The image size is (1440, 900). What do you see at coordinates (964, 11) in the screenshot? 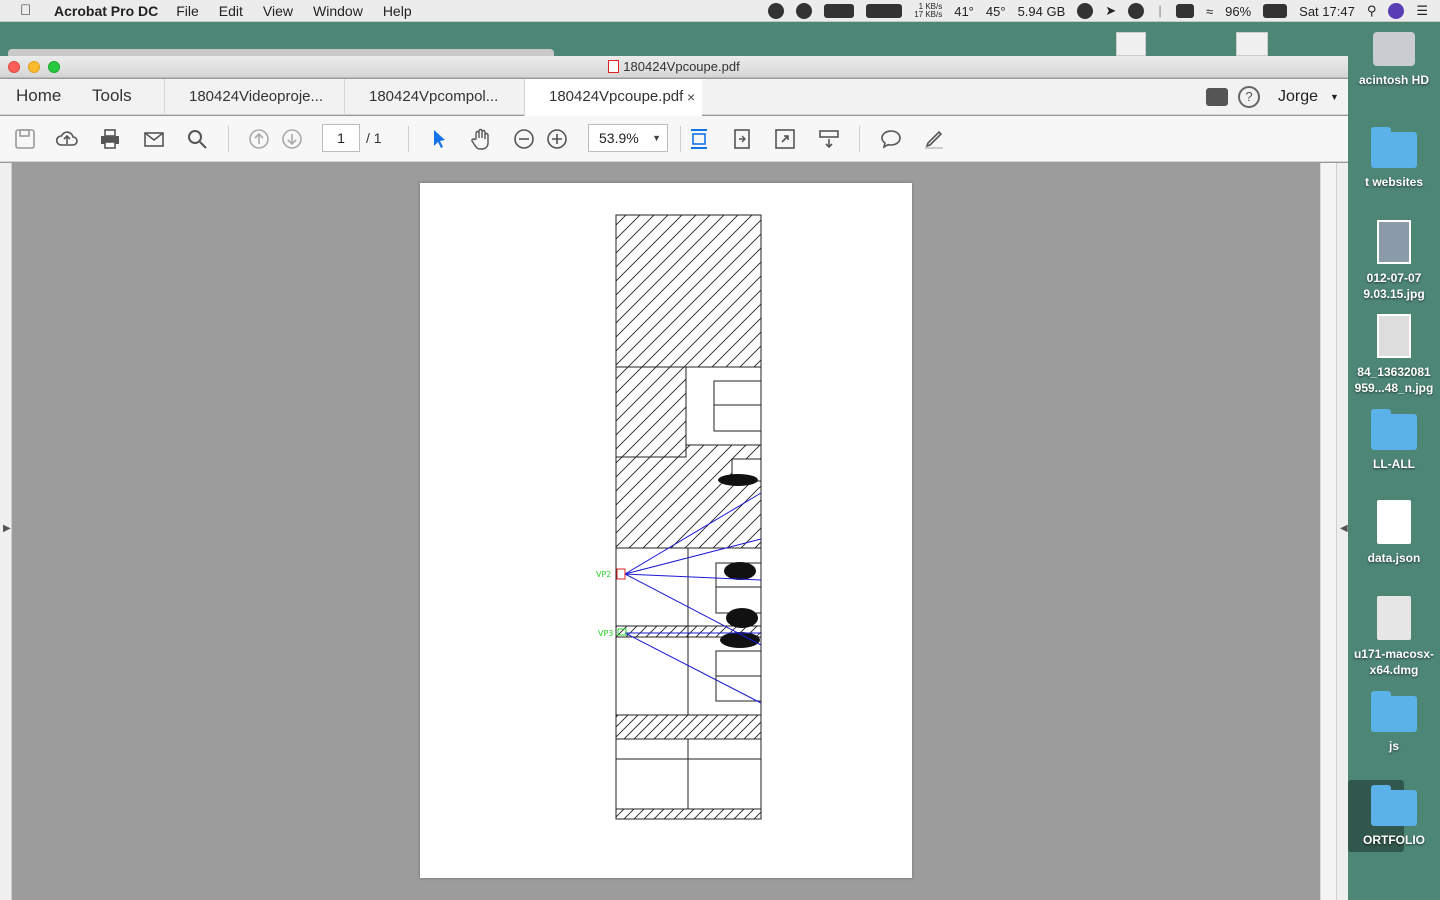
I see `temp-1: 41°` at bounding box center [964, 11].